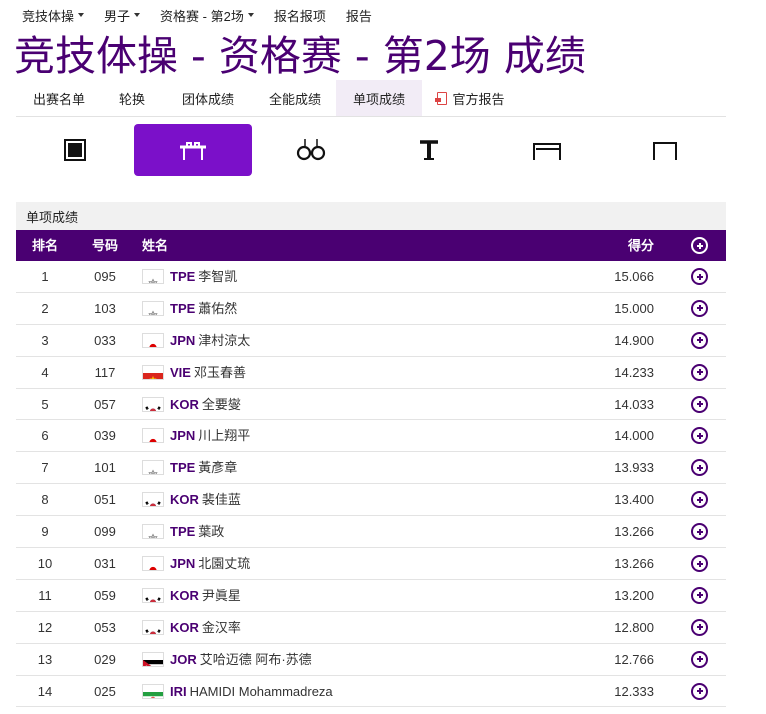 This screenshot has height=714, width=766. What do you see at coordinates (45, 276) in the screenshot?
I see `rank-cell: 1` at bounding box center [45, 276].